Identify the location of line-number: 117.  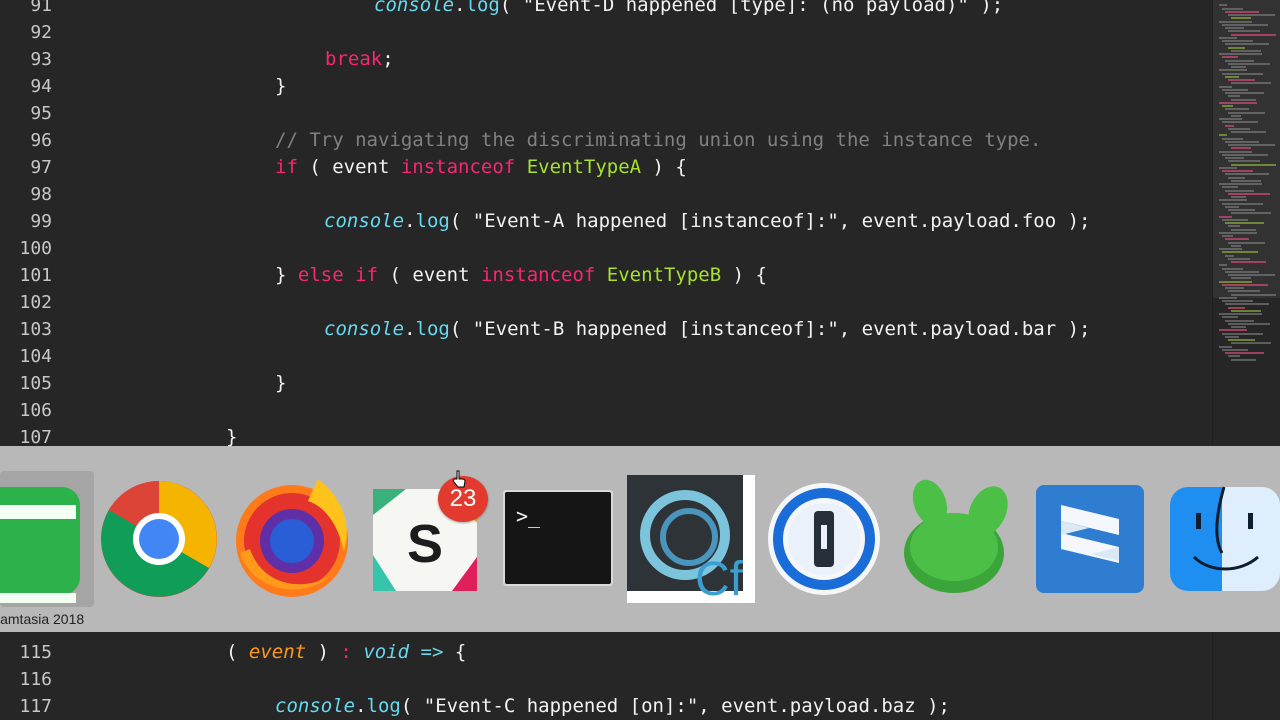
(35, 706).